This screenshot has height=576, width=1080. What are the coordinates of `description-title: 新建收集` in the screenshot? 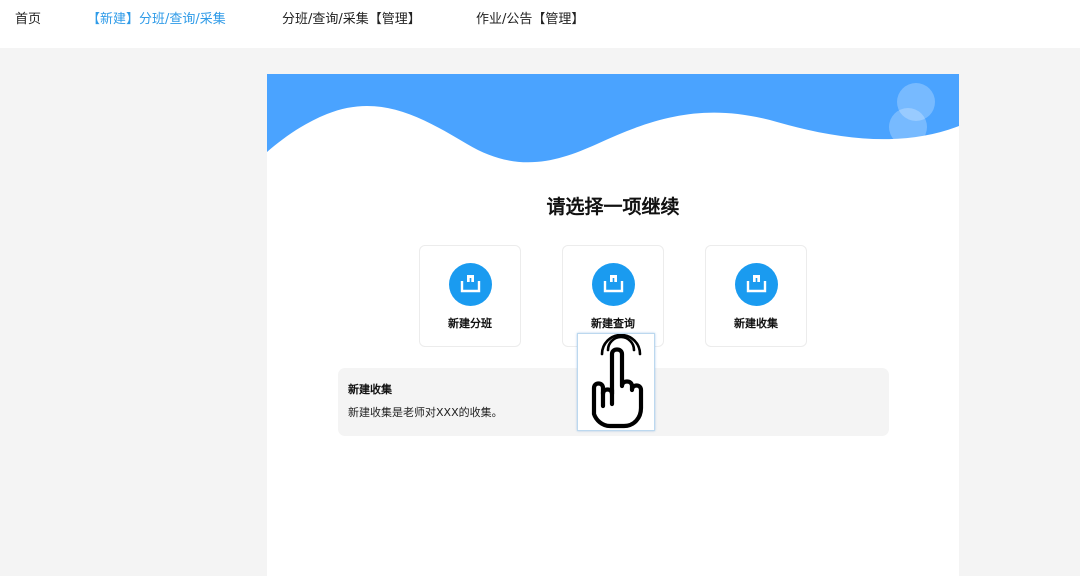 It's located at (370, 389).